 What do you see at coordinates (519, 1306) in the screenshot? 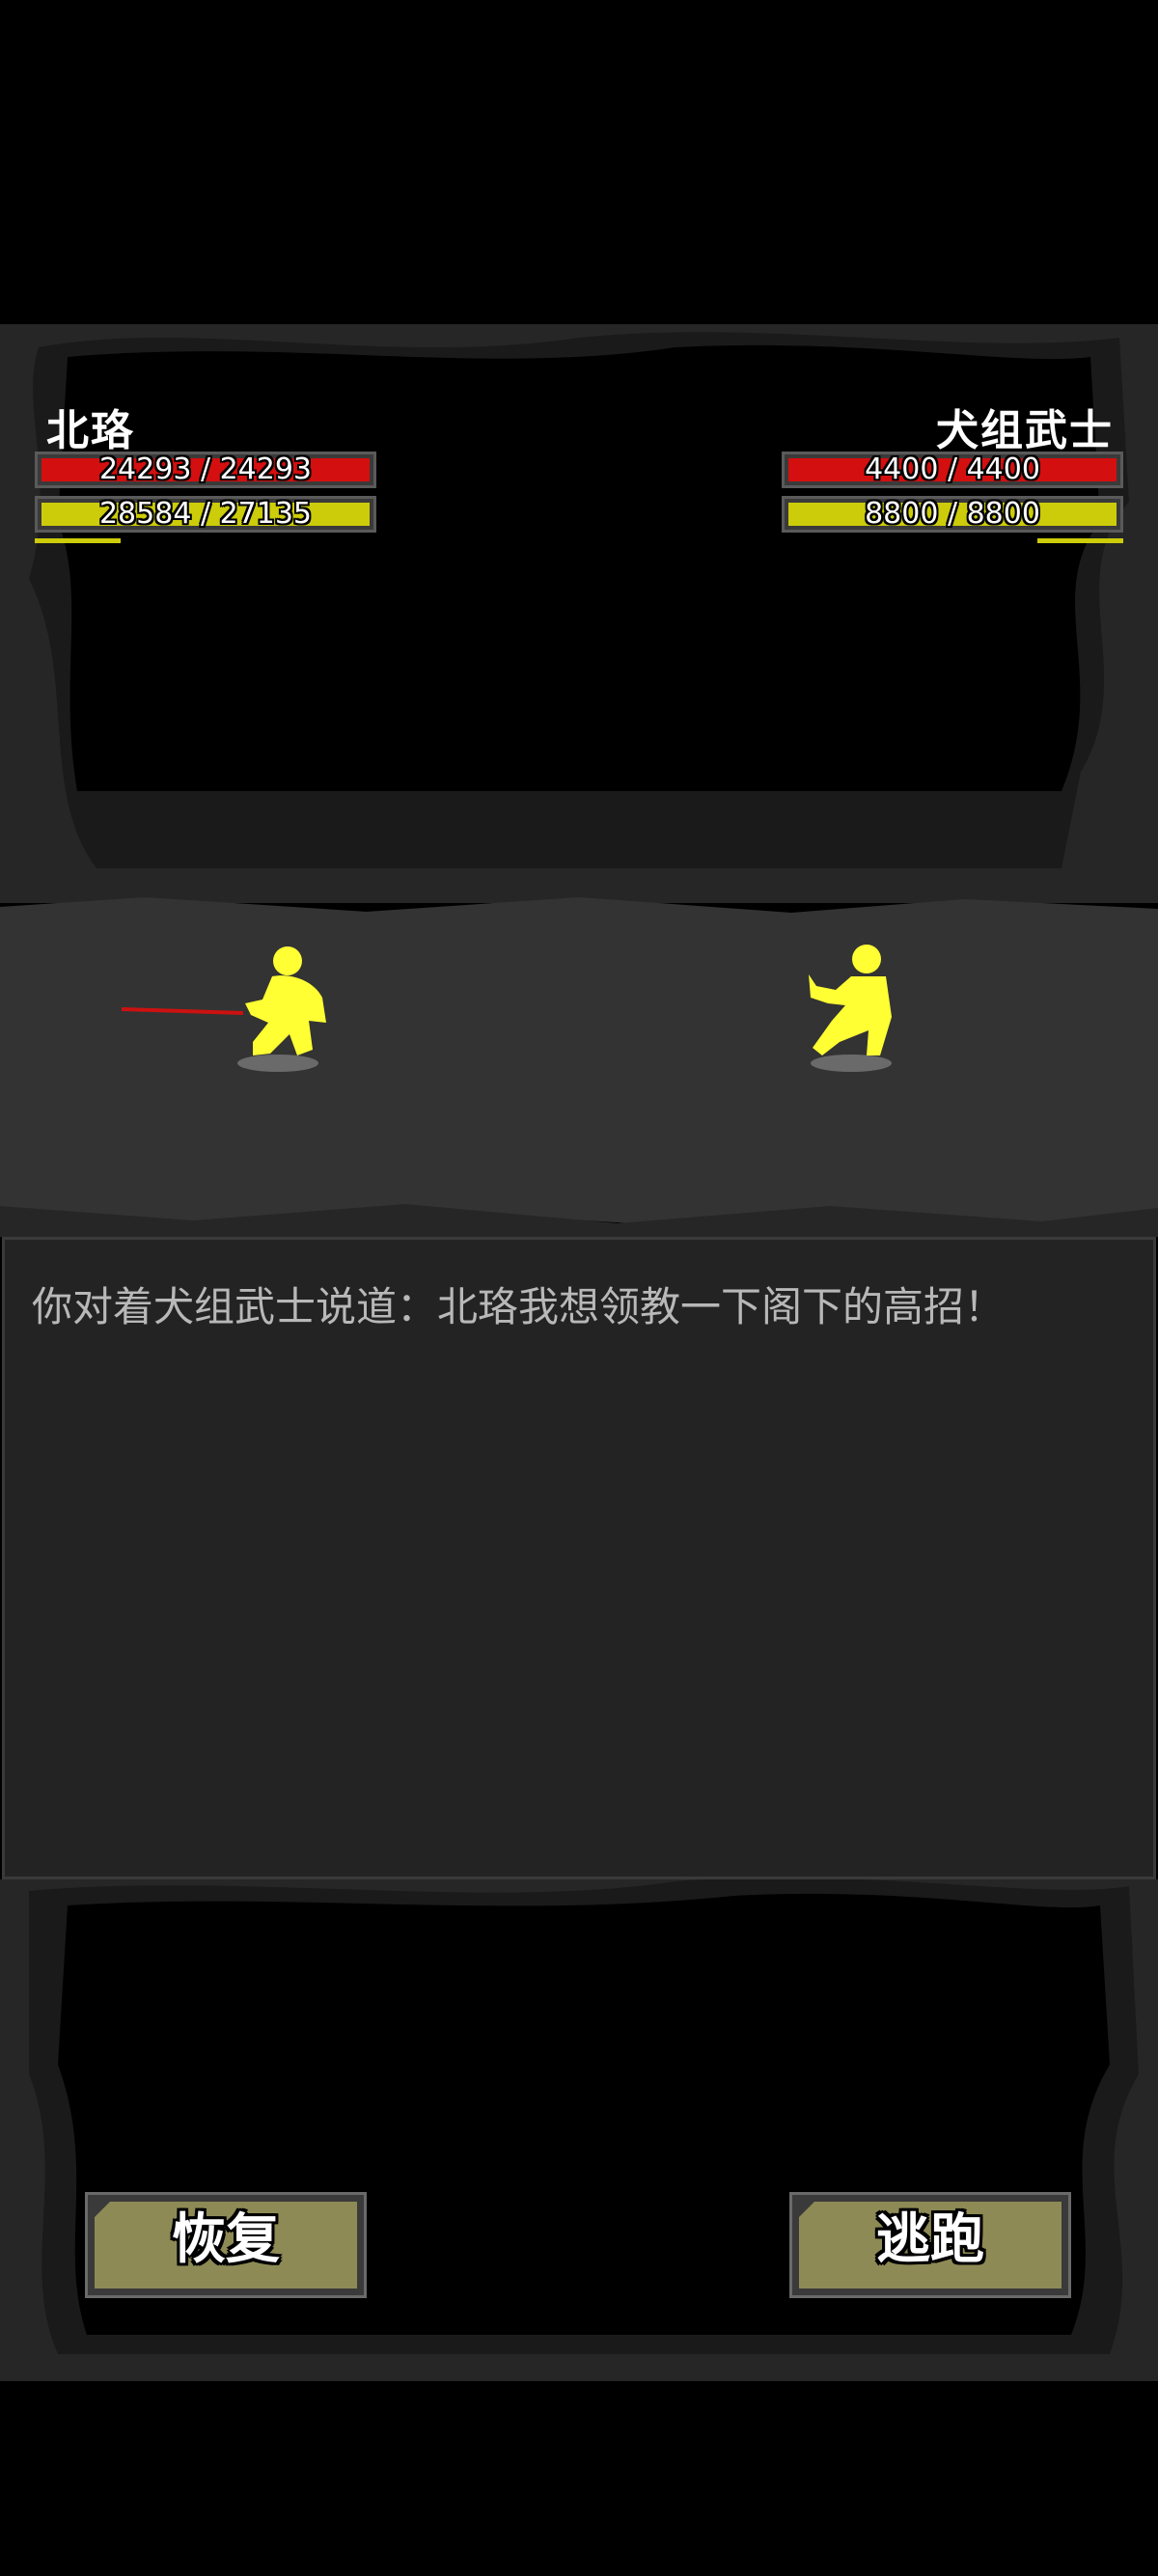
I see `log-line: 你对着犬组武士说道：北珞我想领教一下阁下的高招！` at bounding box center [519, 1306].